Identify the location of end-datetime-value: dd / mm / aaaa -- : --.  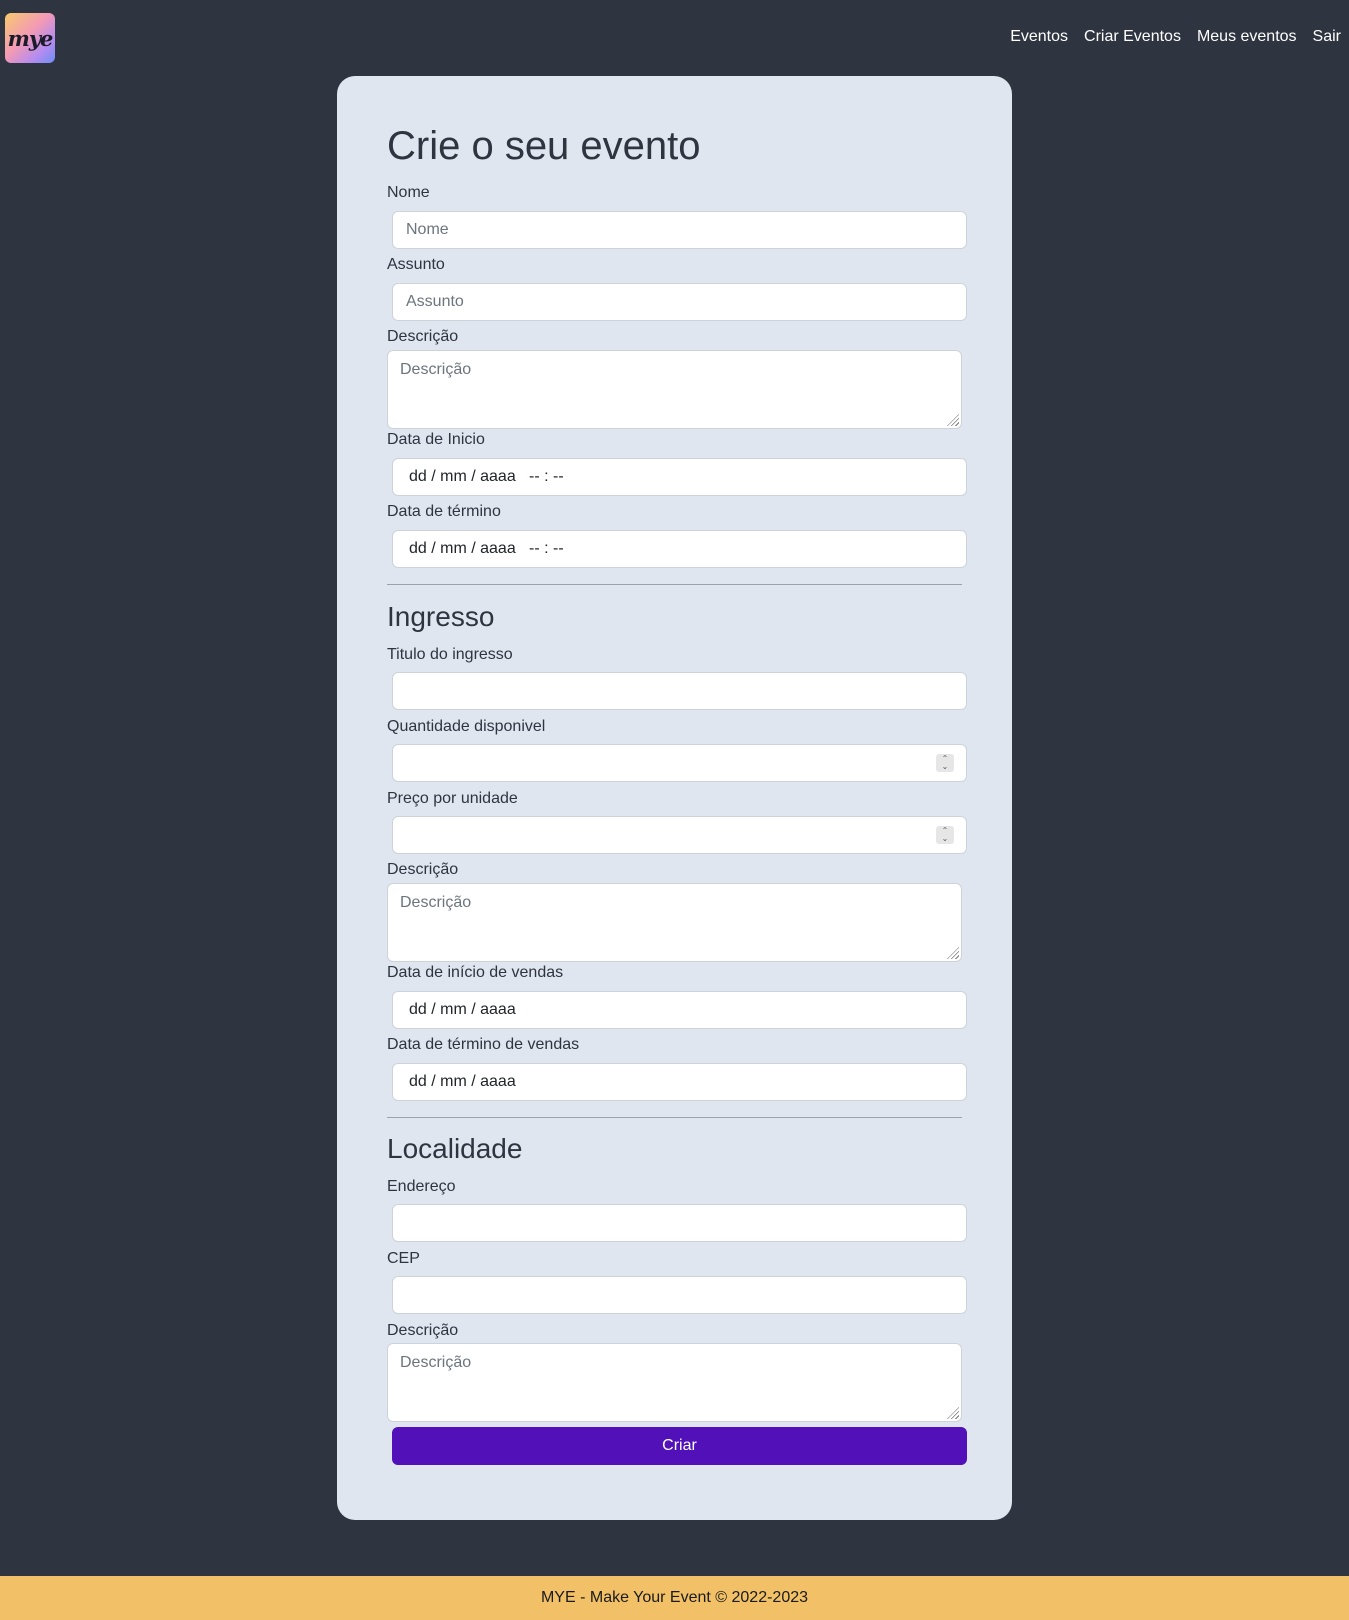
(486, 548).